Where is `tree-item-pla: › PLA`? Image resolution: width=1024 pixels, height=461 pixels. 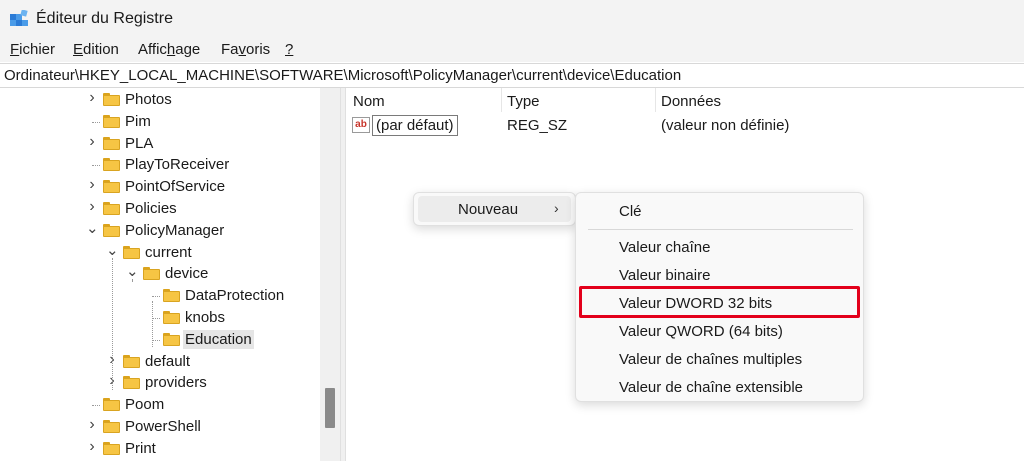 tree-item-pla: › PLA is located at coordinates (160, 144).